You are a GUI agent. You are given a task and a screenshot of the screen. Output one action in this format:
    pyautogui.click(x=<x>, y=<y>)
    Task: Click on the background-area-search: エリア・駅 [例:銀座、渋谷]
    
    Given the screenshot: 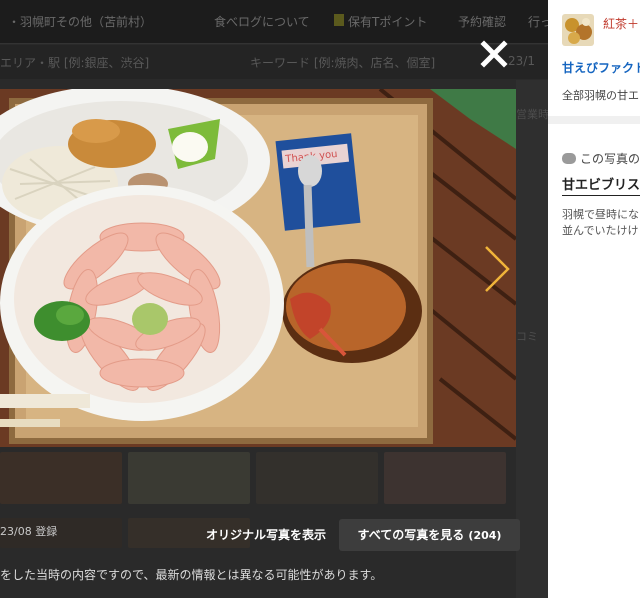 What is the action you would take?
    pyautogui.click(x=75, y=63)
    